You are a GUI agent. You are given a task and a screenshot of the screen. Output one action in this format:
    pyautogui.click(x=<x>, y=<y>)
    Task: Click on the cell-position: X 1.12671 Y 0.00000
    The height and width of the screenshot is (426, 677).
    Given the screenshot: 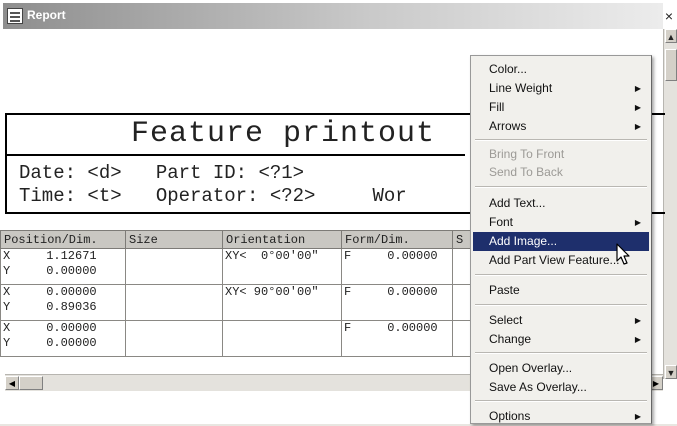 What is the action you would take?
    pyautogui.click(x=63, y=266)
    